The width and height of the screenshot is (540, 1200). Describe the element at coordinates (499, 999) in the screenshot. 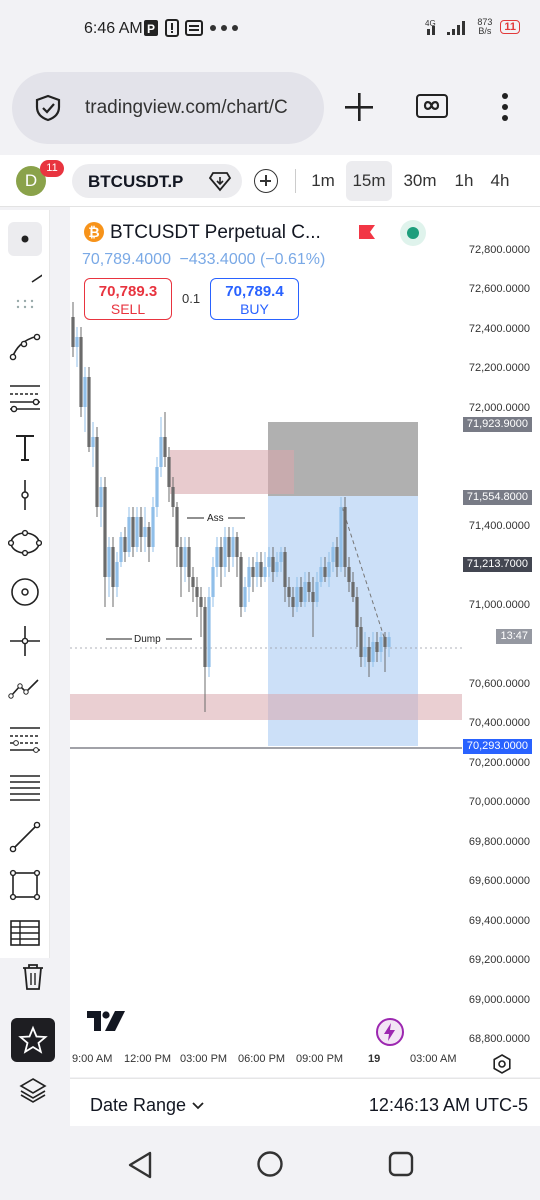

I see `price-tick-label: 69,000.0000` at that location.